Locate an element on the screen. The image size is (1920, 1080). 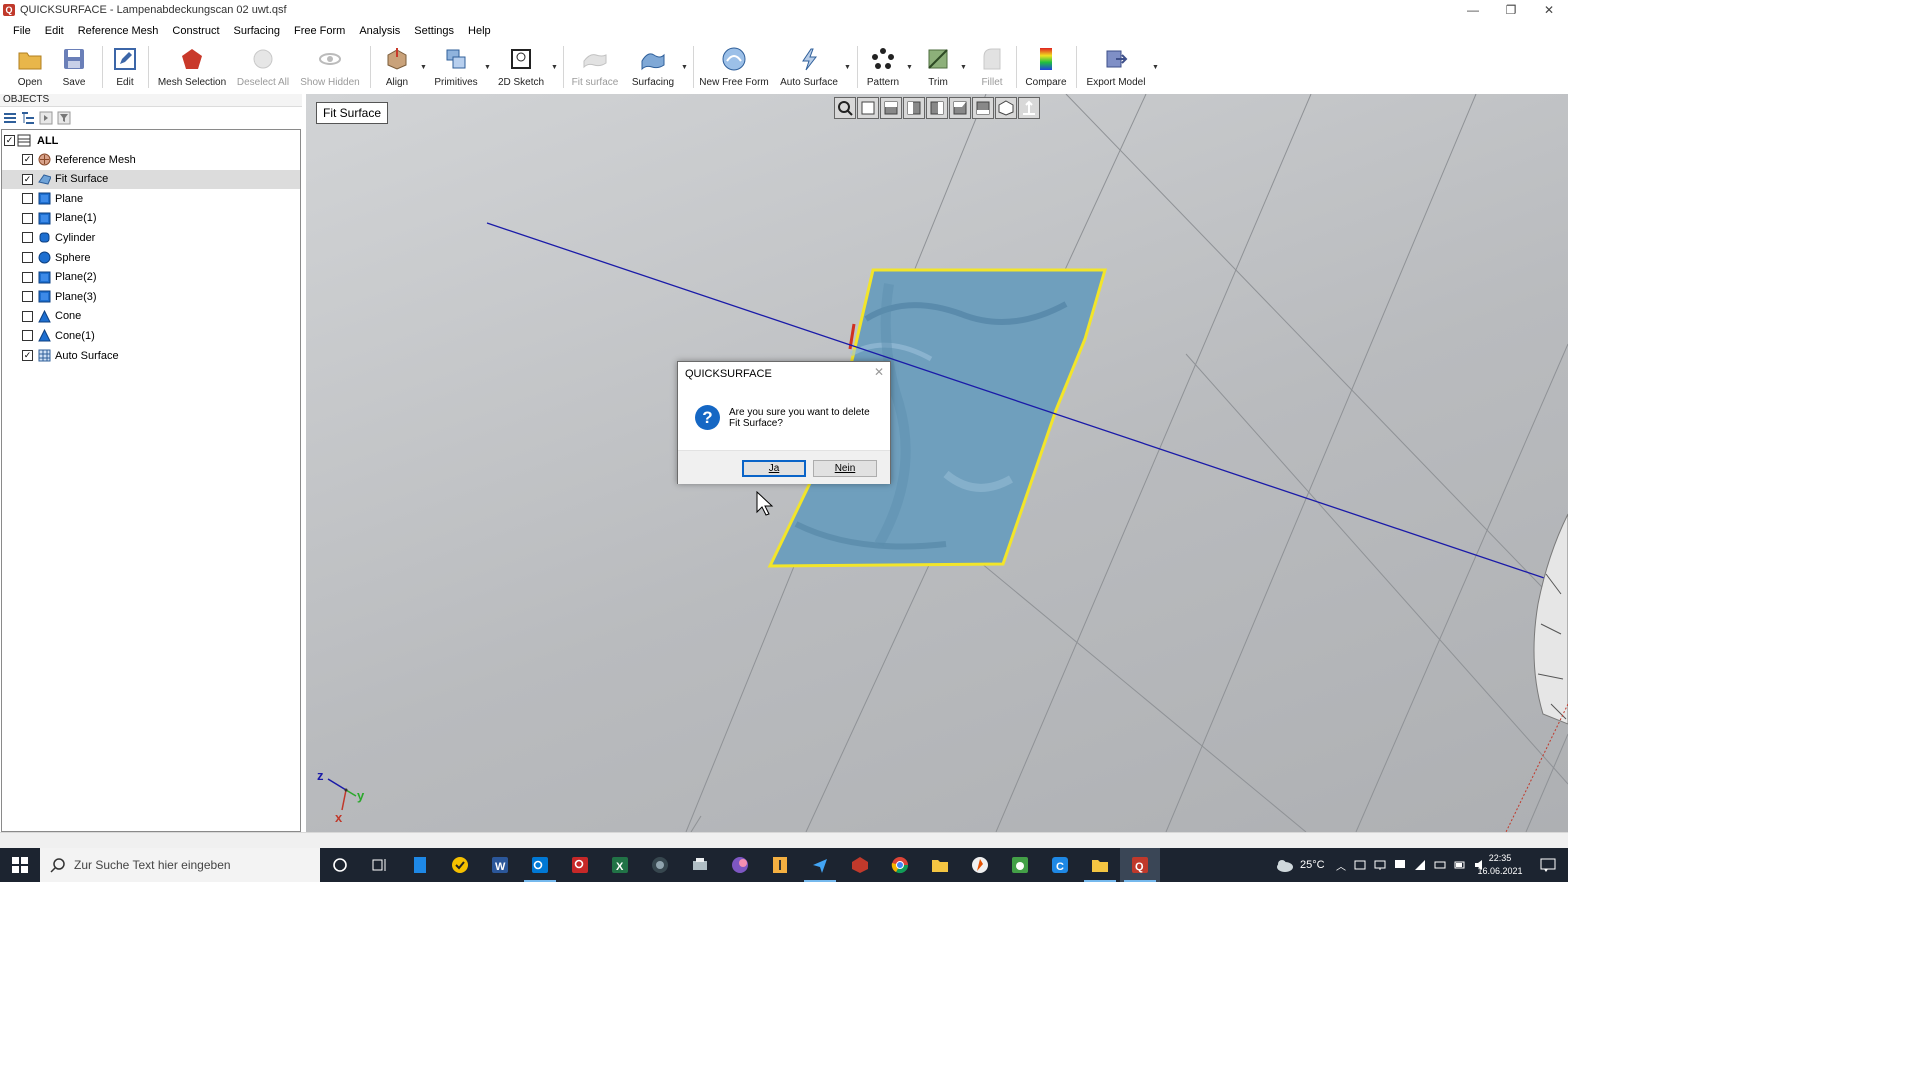
view-right-icon is located at coordinates (937, 108).